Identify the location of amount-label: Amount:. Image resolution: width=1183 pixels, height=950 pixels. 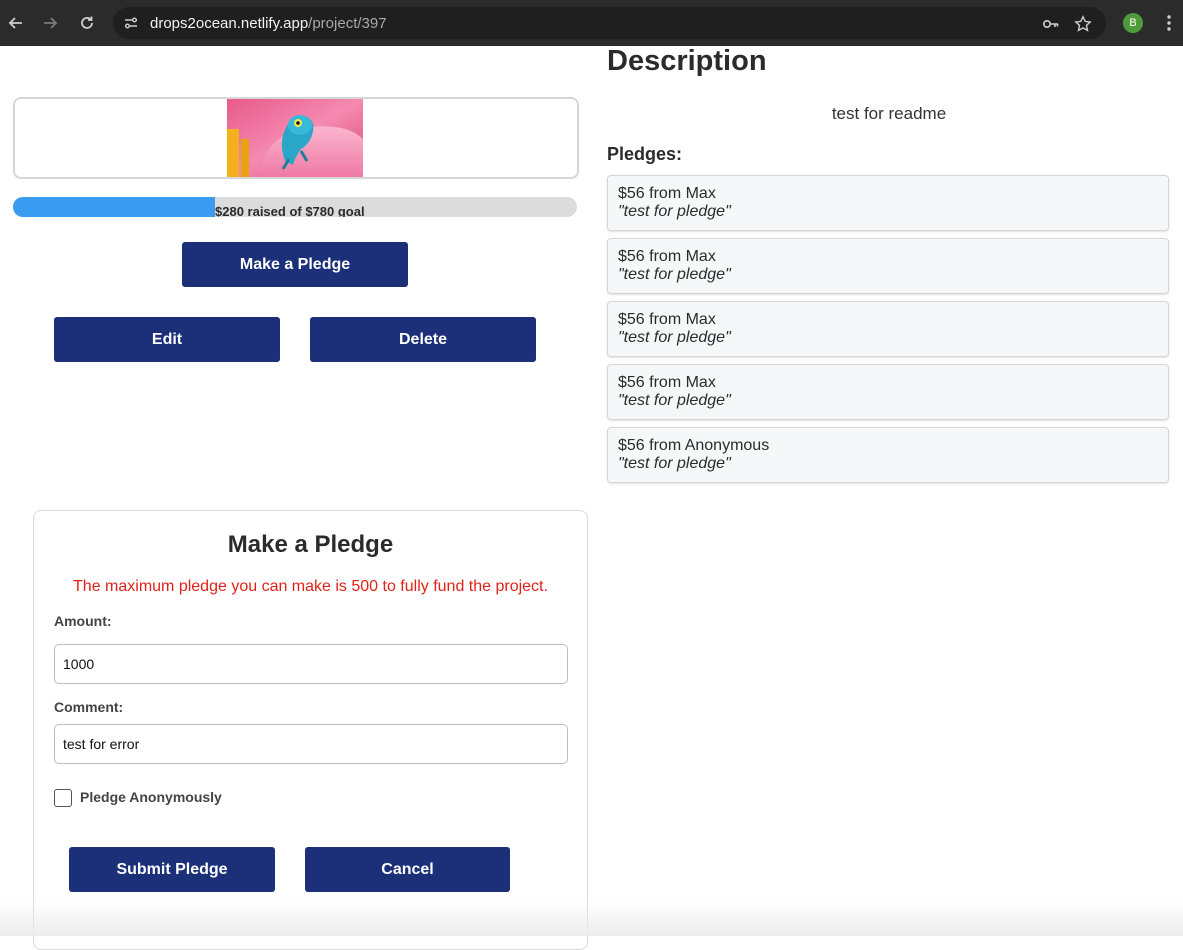
(83, 621).